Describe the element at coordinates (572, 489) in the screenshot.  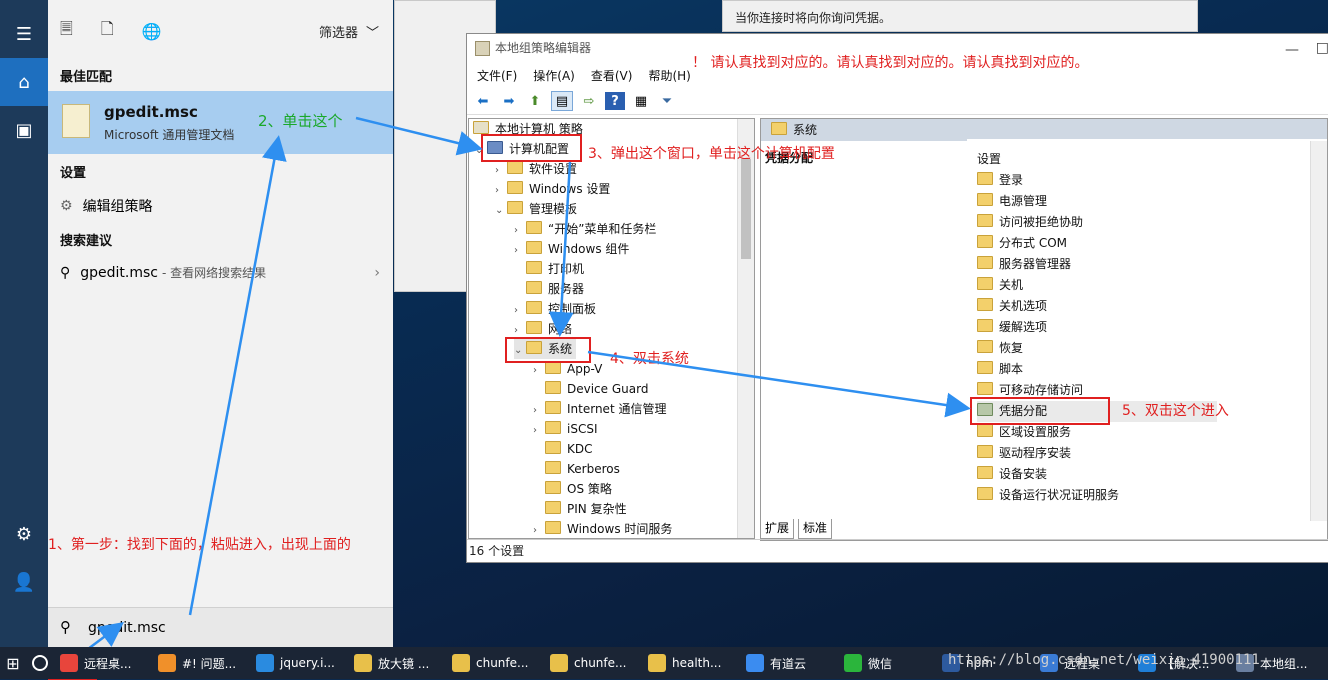
I see `tree-item-os-policy: OS 策略` at that location.